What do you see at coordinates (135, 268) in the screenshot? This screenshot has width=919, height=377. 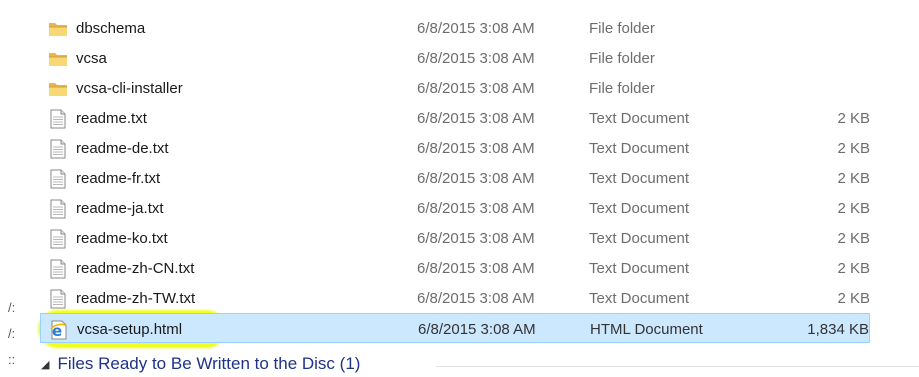 I see `file-name: readme-zh-CN.txt` at bounding box center [135, 268].